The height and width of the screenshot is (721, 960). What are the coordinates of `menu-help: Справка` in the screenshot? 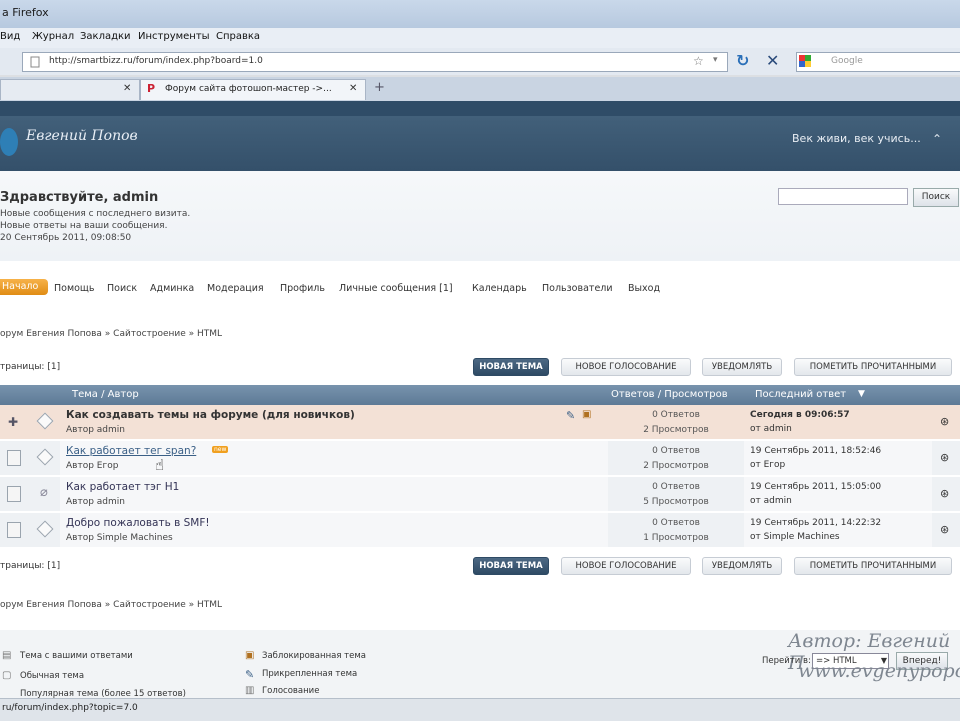 It's located at (238, 36).